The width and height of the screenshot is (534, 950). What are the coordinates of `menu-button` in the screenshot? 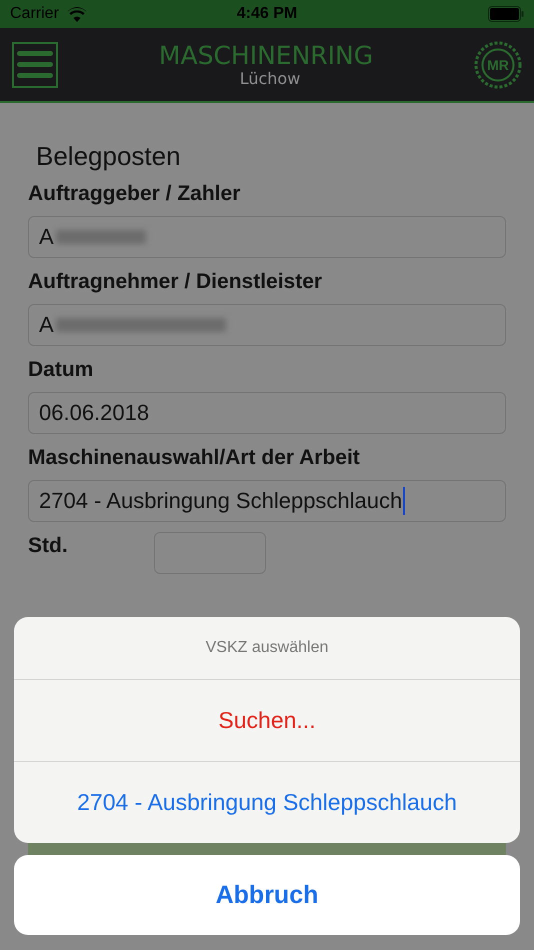 It's located at (35, 65).